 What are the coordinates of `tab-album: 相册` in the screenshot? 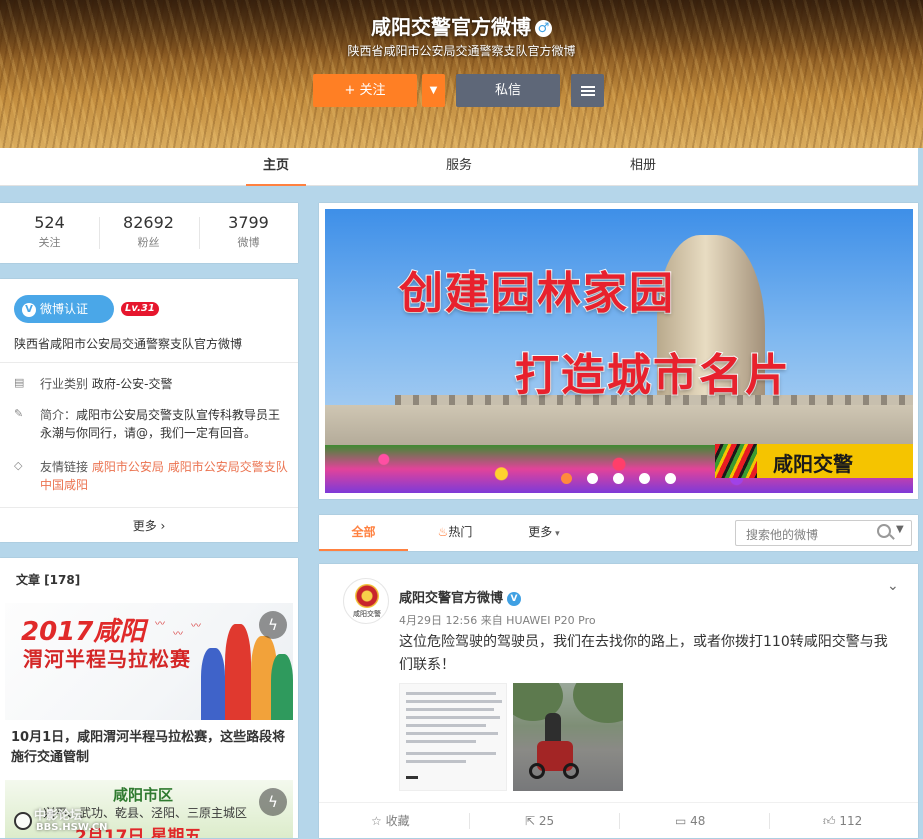 It's located at (643, 167).